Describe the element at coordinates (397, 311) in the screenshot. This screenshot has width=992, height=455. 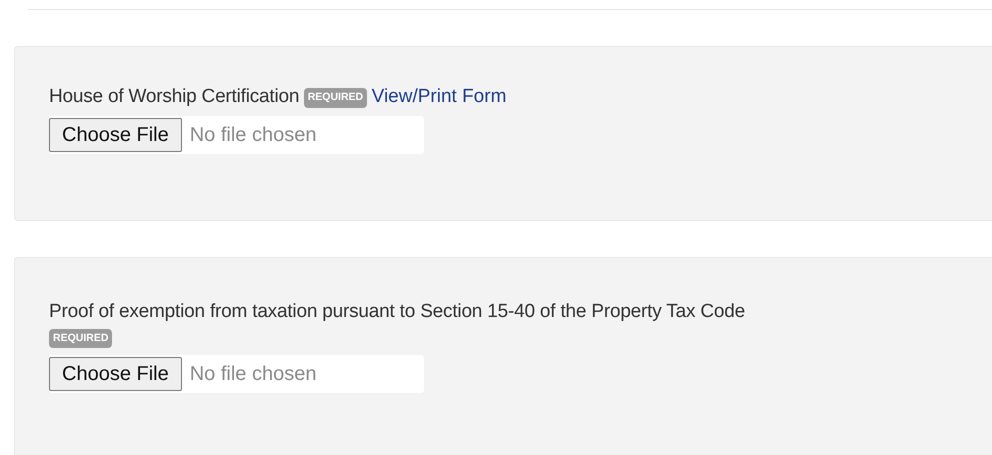
I see `field-label: Proof of exemption from taxation pursuant to Section 15-40 of the Property Tax Code` at that location.